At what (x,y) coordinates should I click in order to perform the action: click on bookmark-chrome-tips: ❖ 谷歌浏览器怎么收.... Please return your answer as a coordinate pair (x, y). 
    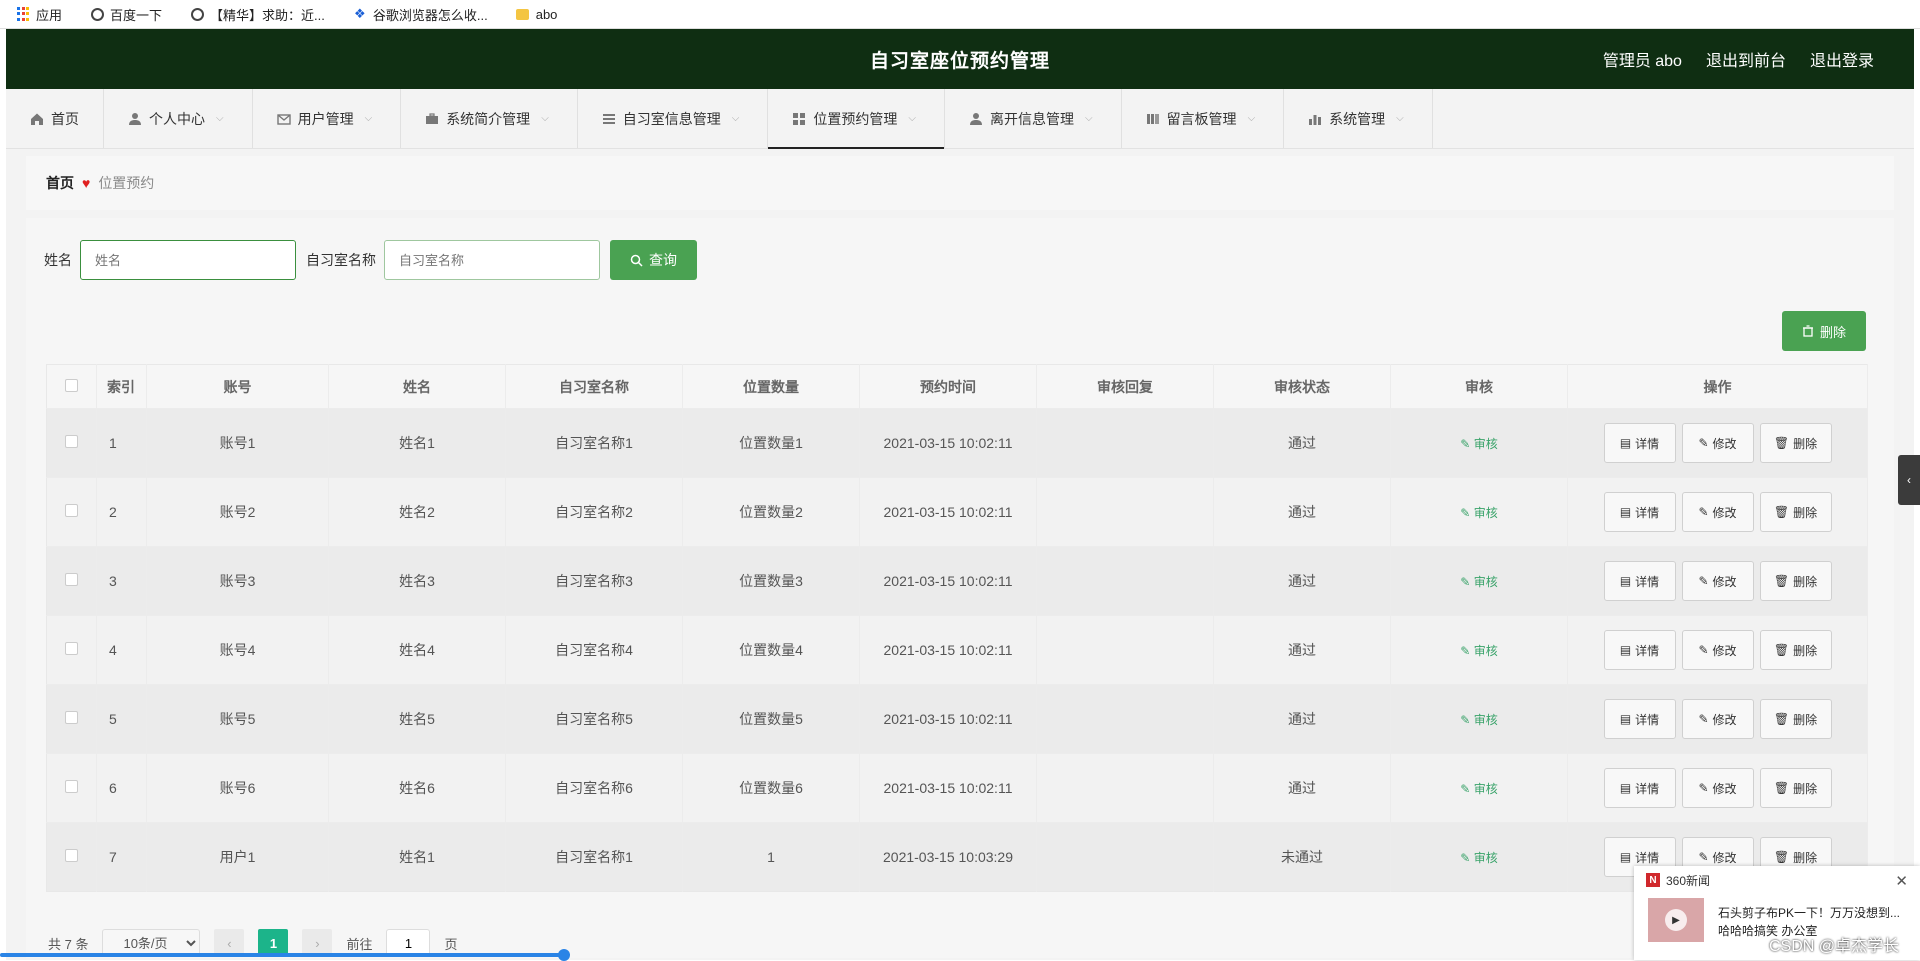
    Looking at the image, I should click on (420, 14).